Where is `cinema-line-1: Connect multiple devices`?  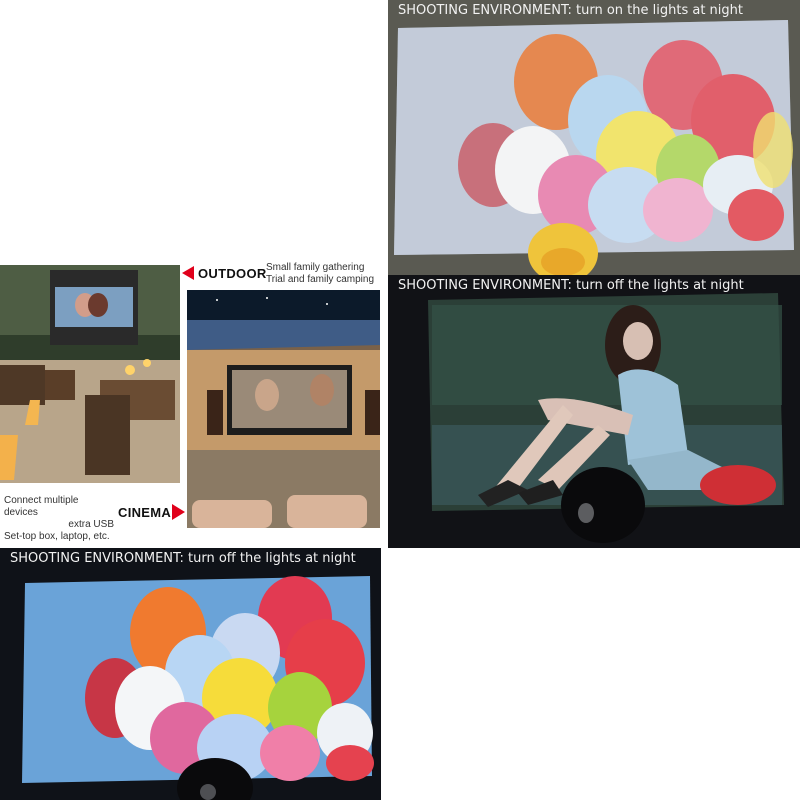
cinema-line-1: Connect multiple devices is located at coordinates (41, 506).